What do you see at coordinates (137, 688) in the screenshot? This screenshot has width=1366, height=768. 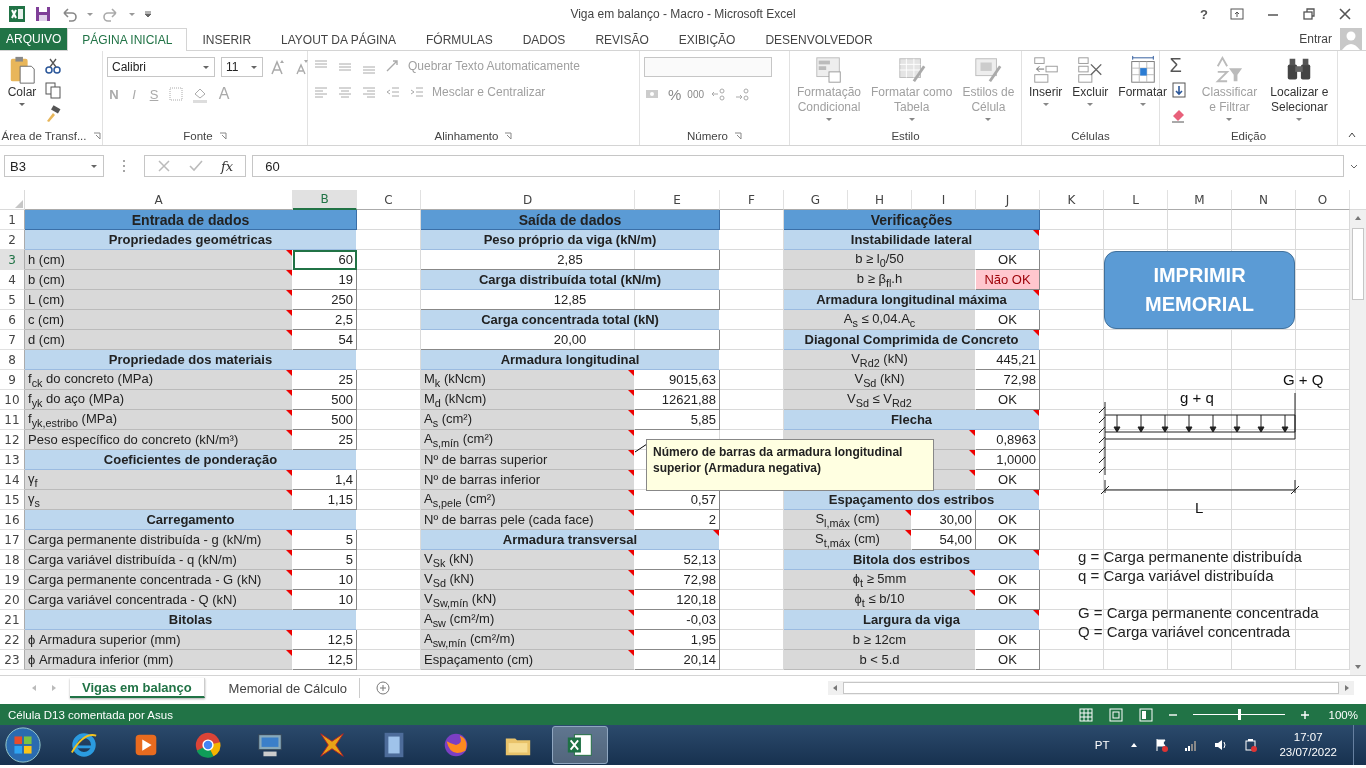 I see `sheet-tab: Vigas em balanço` at bounding box center [137, 688].